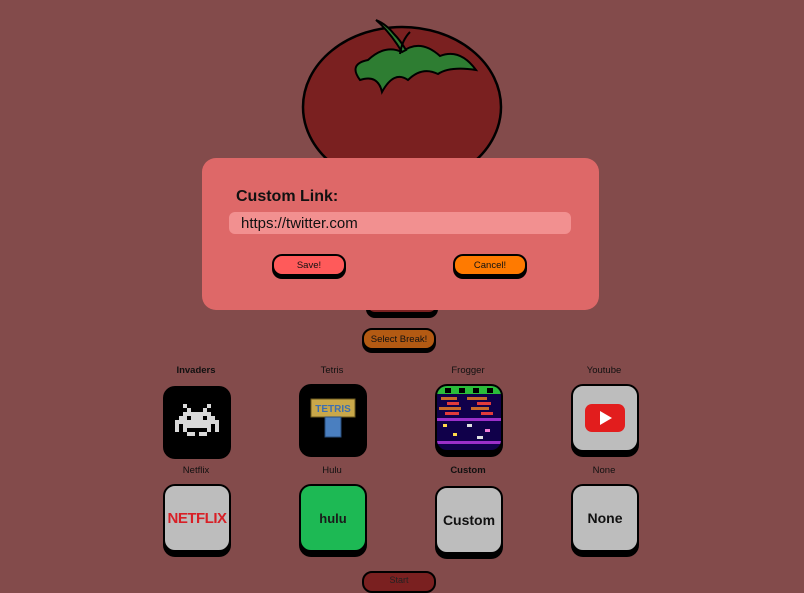 Image resolution: width=804 pixels, height=593 pixels. Describe the element at coordinates (309, 265) in the screenshot. I see `save-button: Save!` at that location.